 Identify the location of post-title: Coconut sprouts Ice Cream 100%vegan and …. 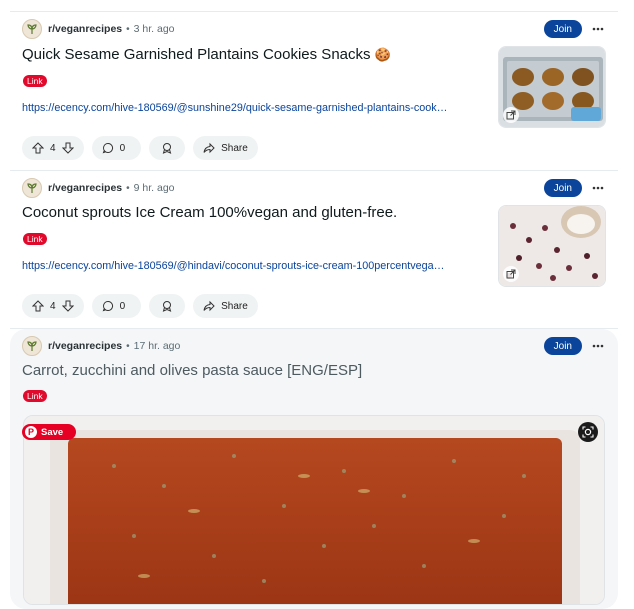
(209, 212).